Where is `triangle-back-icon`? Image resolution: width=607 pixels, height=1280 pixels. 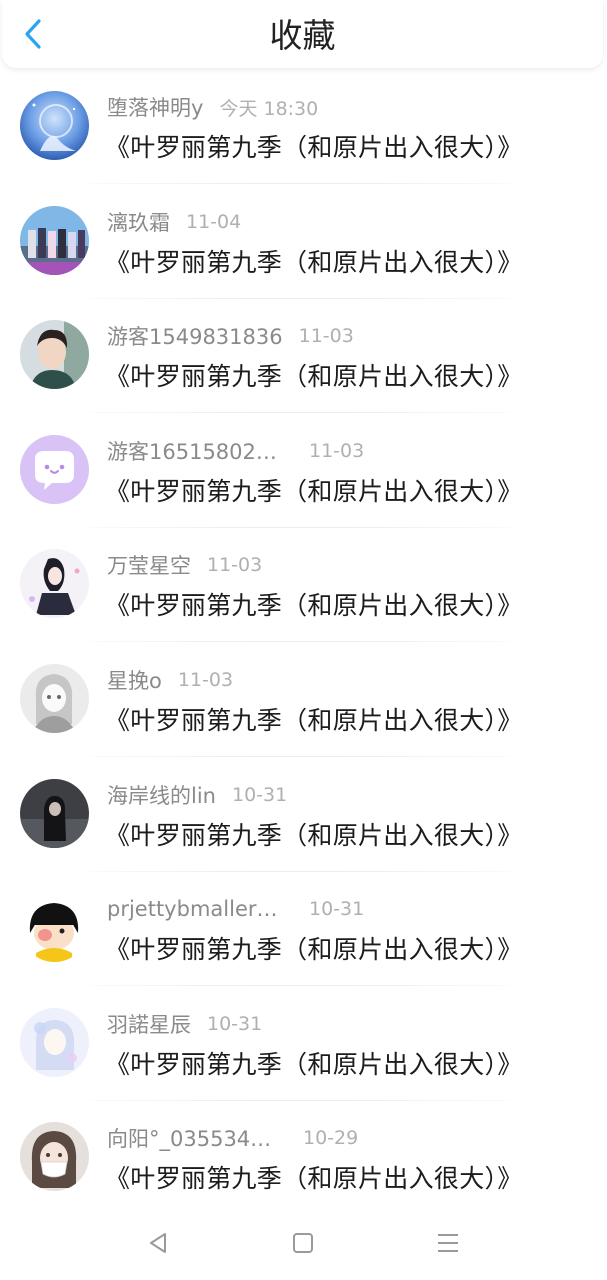
triangle-back-icon is located at coordinates (158, 1243).